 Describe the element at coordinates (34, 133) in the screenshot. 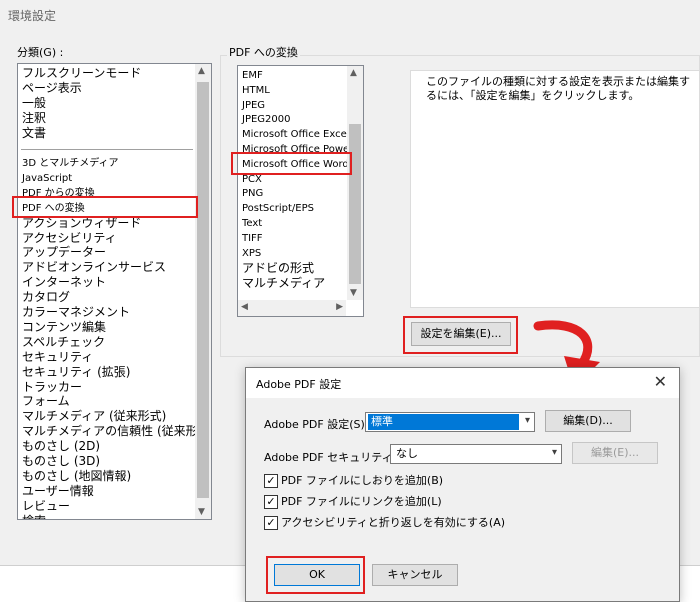

I see `category-item: 文書` at that location.